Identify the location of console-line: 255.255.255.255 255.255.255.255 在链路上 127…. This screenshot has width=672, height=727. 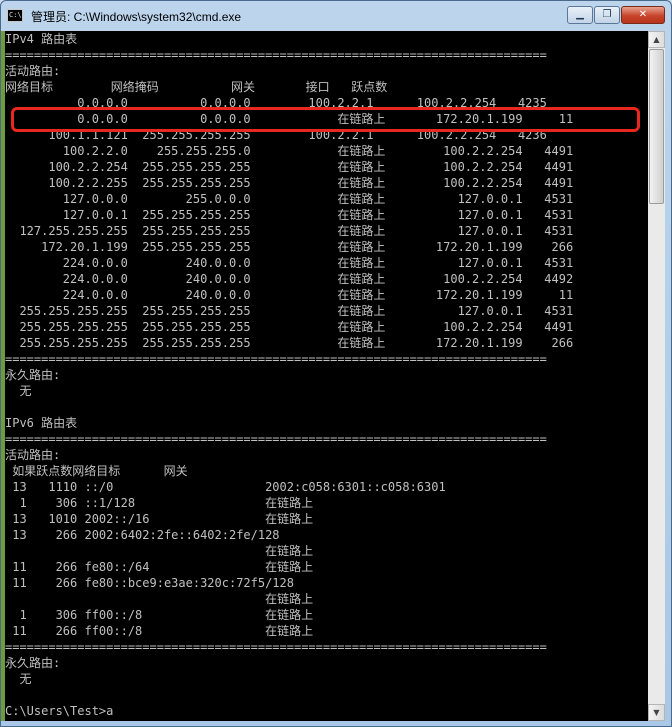
(289, 311).